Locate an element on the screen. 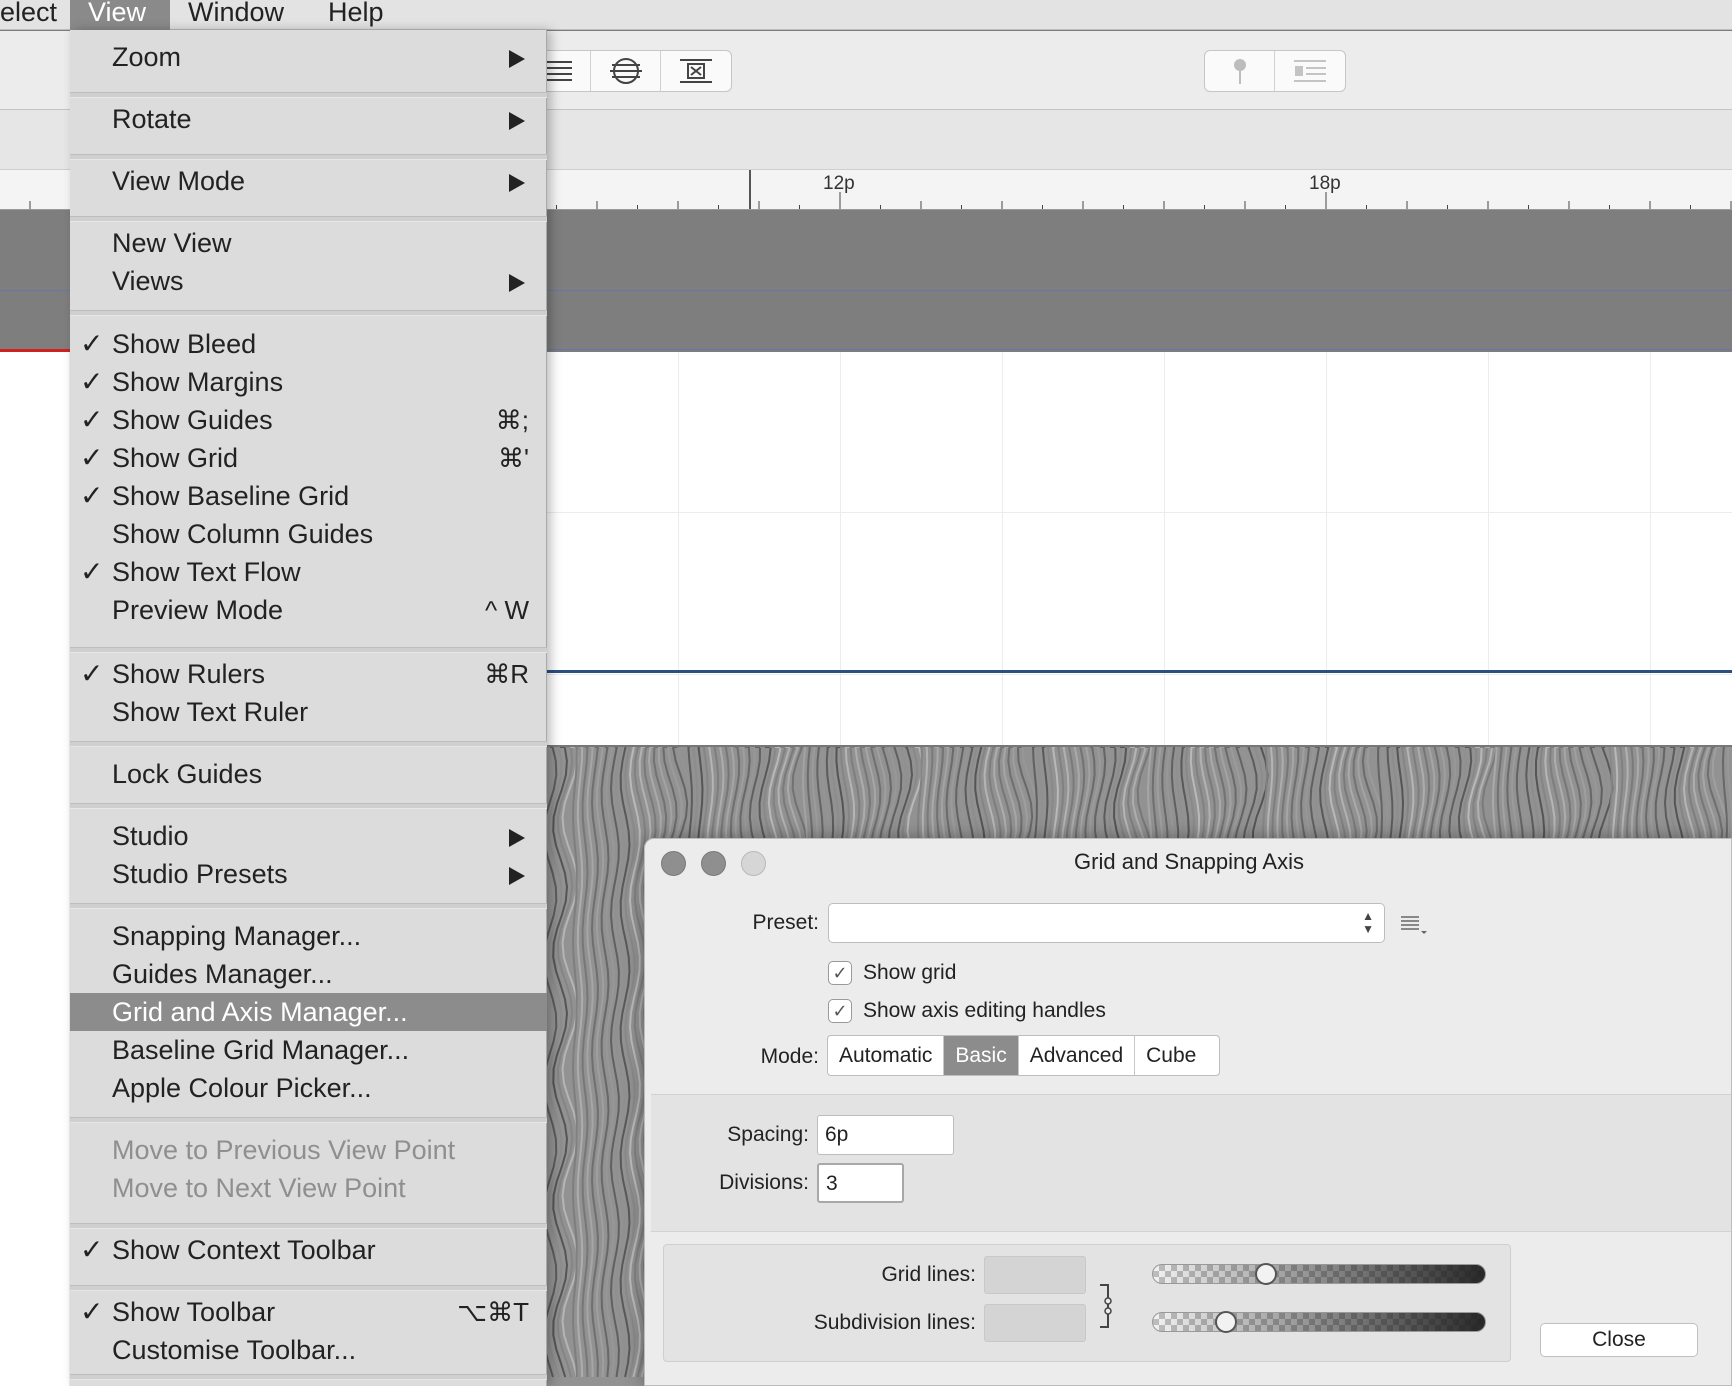 The width and height of the screenshot is (1732, 1386). menu-shortcut: ⌘; is located at coordinates (512, 420).